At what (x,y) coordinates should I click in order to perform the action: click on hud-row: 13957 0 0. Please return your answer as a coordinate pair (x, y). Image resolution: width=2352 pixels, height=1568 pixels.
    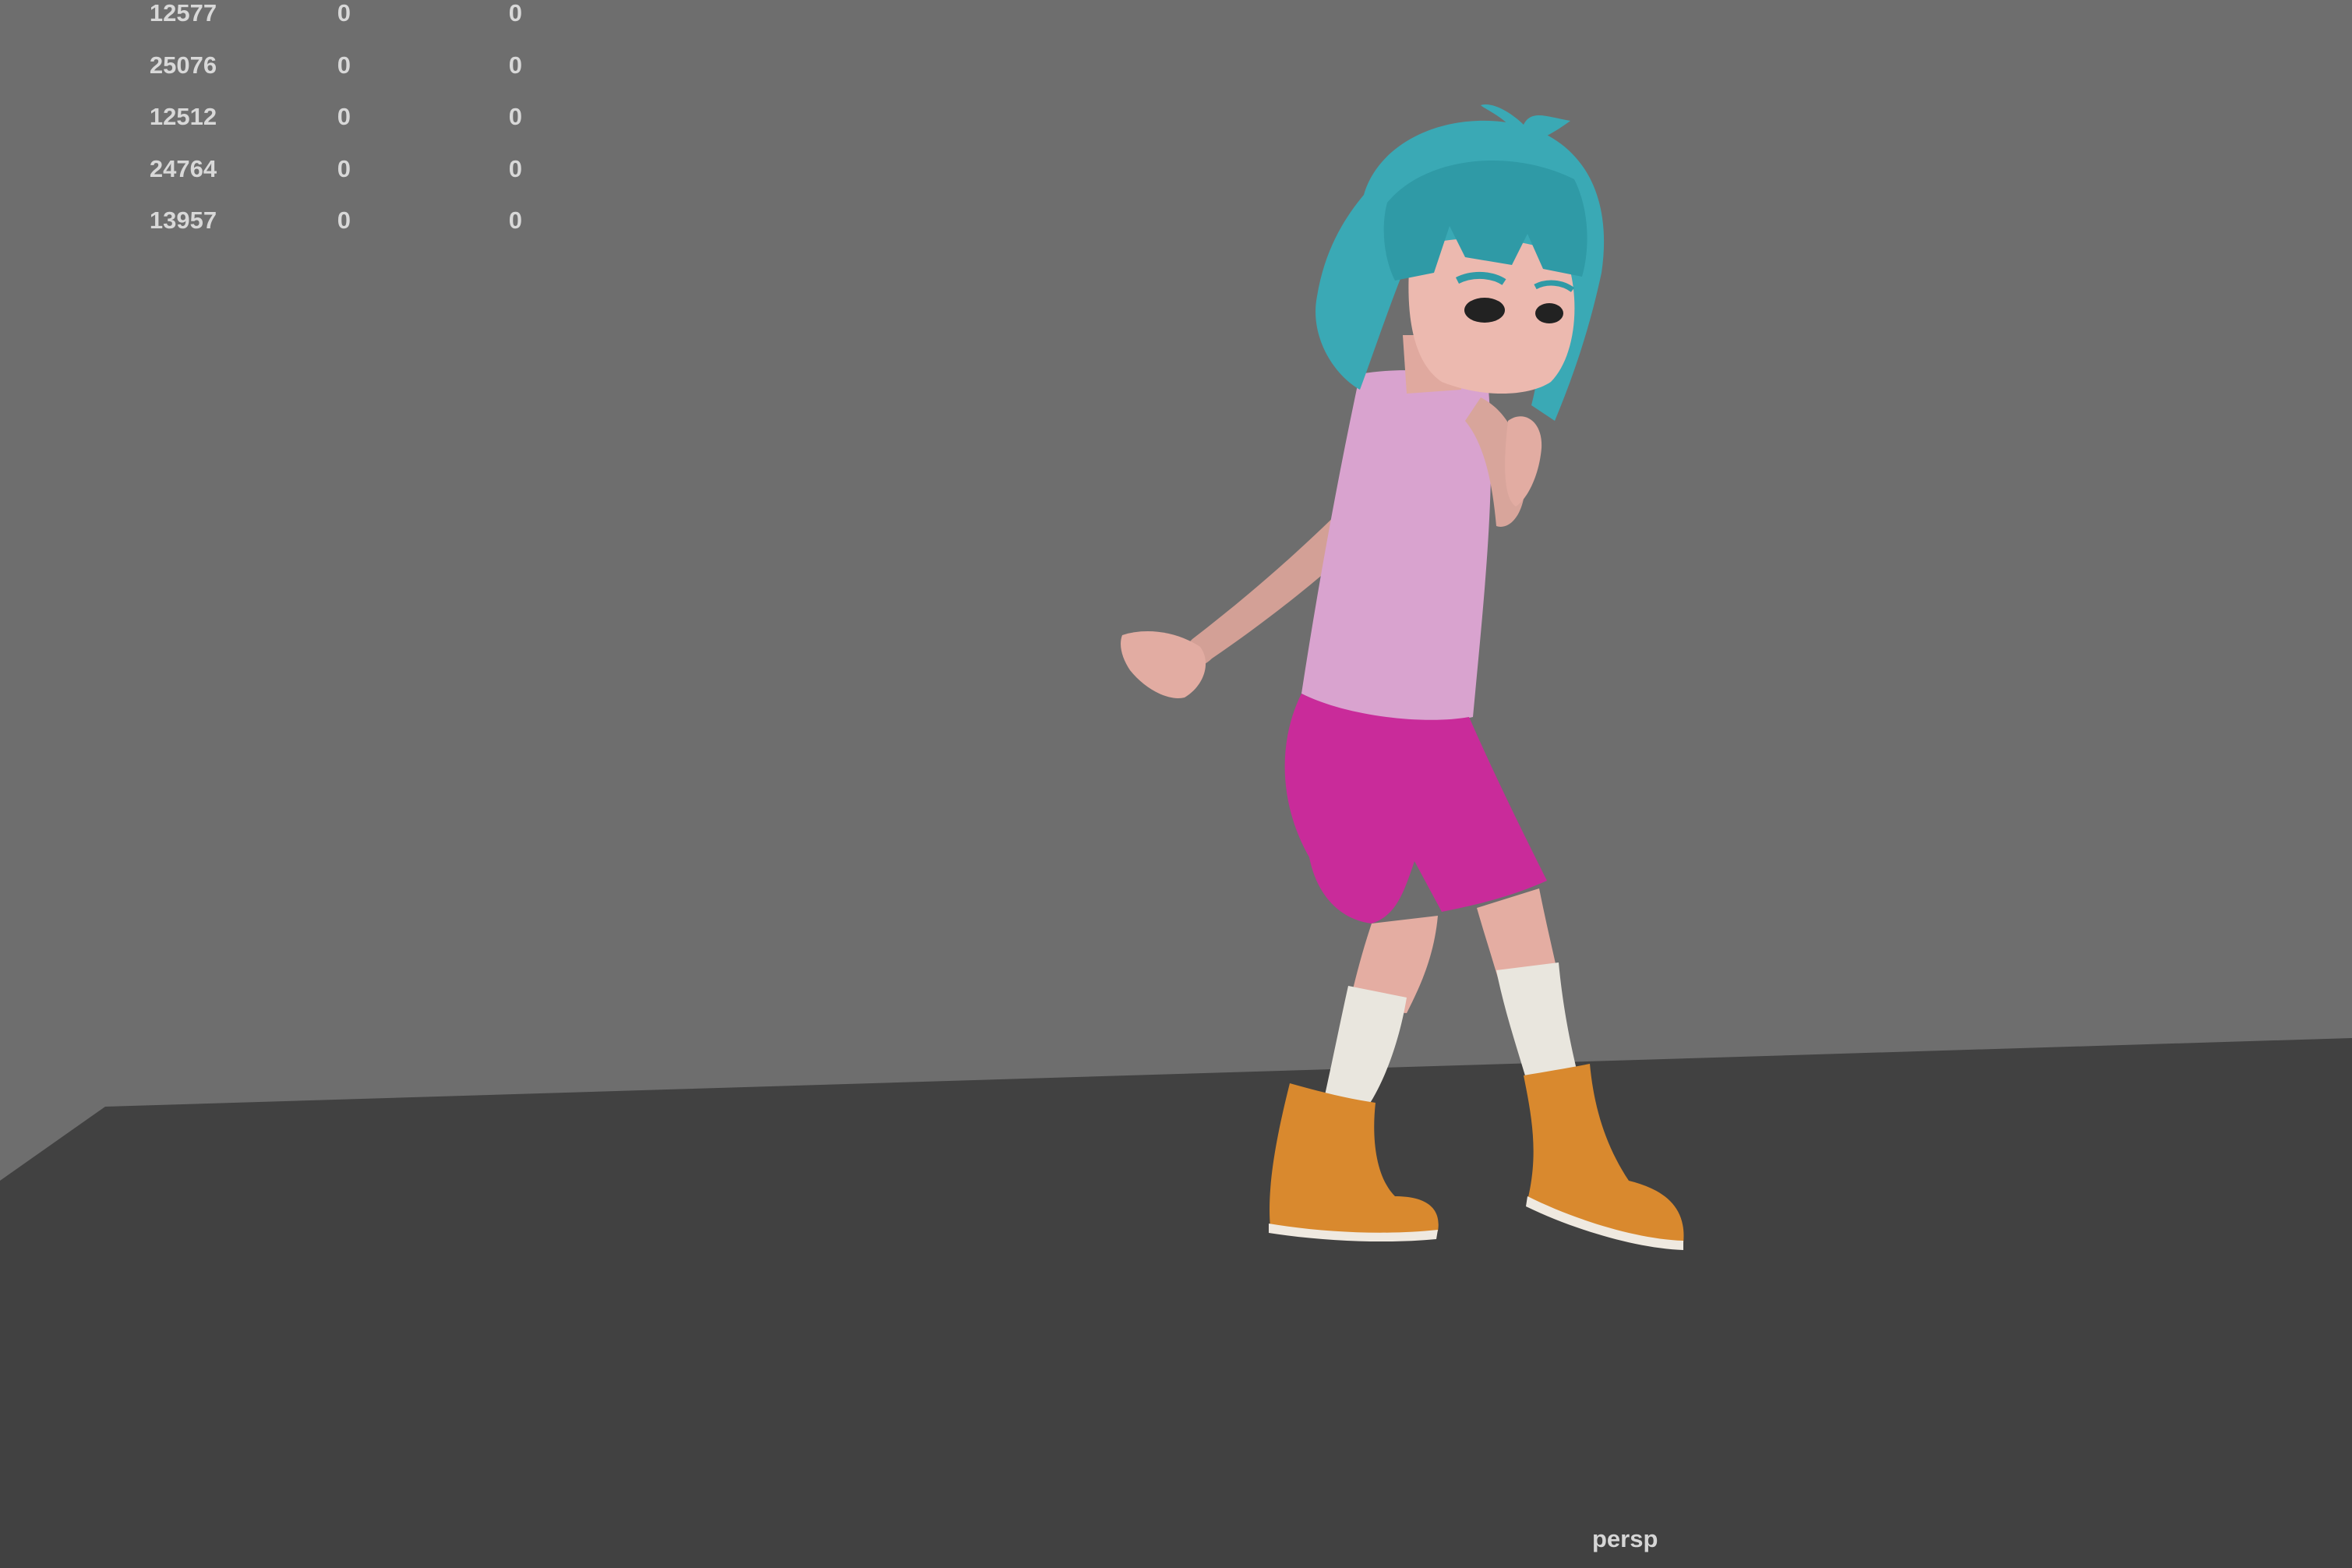
    Looking at the image, I should click on (315, 221).